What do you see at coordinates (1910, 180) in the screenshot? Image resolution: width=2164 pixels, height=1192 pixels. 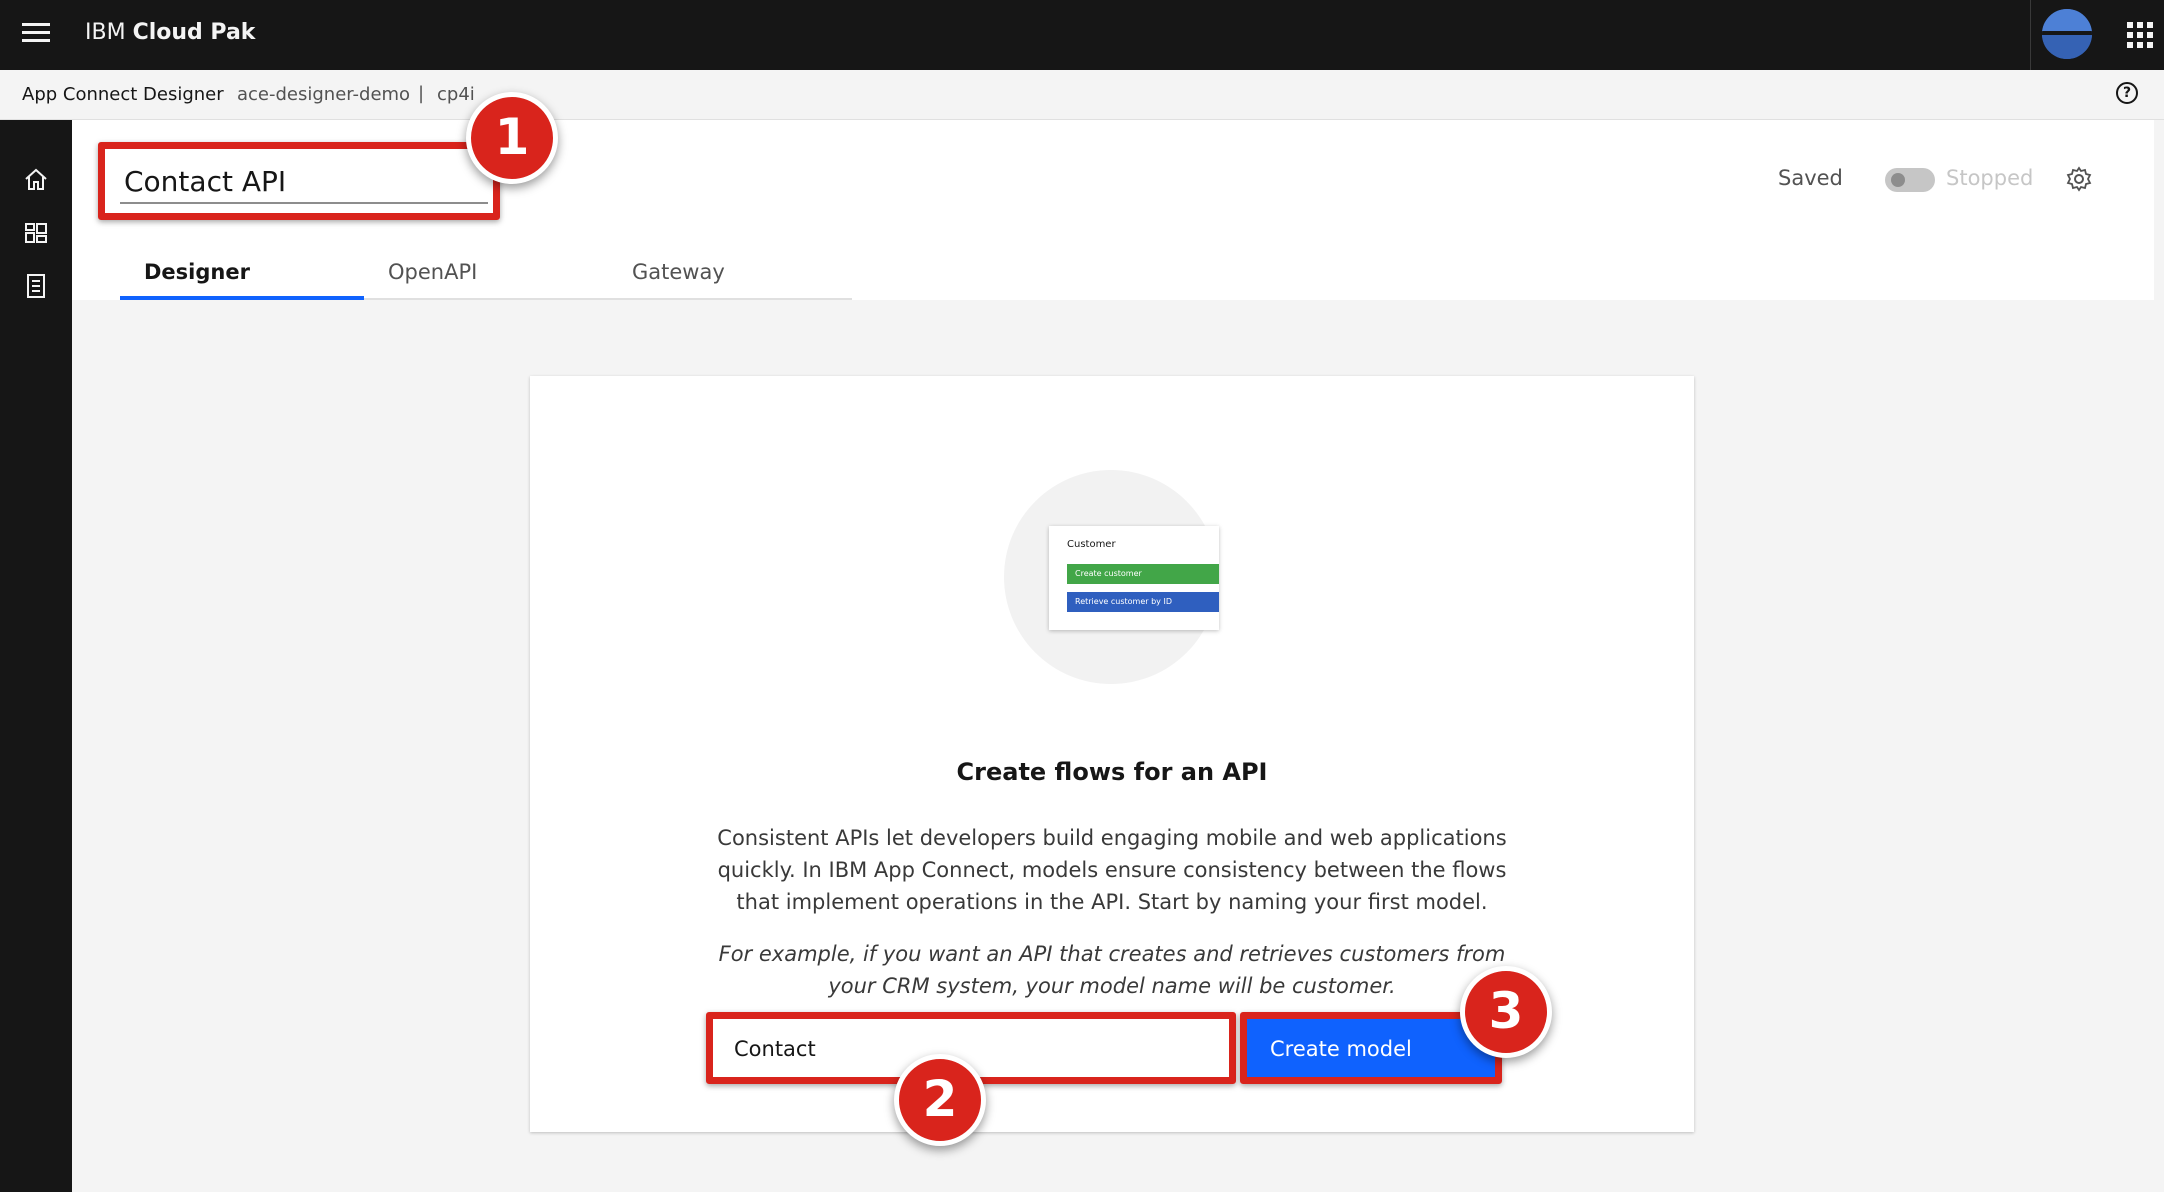 I see `run-toggle` at bounding box center [1910, 180].